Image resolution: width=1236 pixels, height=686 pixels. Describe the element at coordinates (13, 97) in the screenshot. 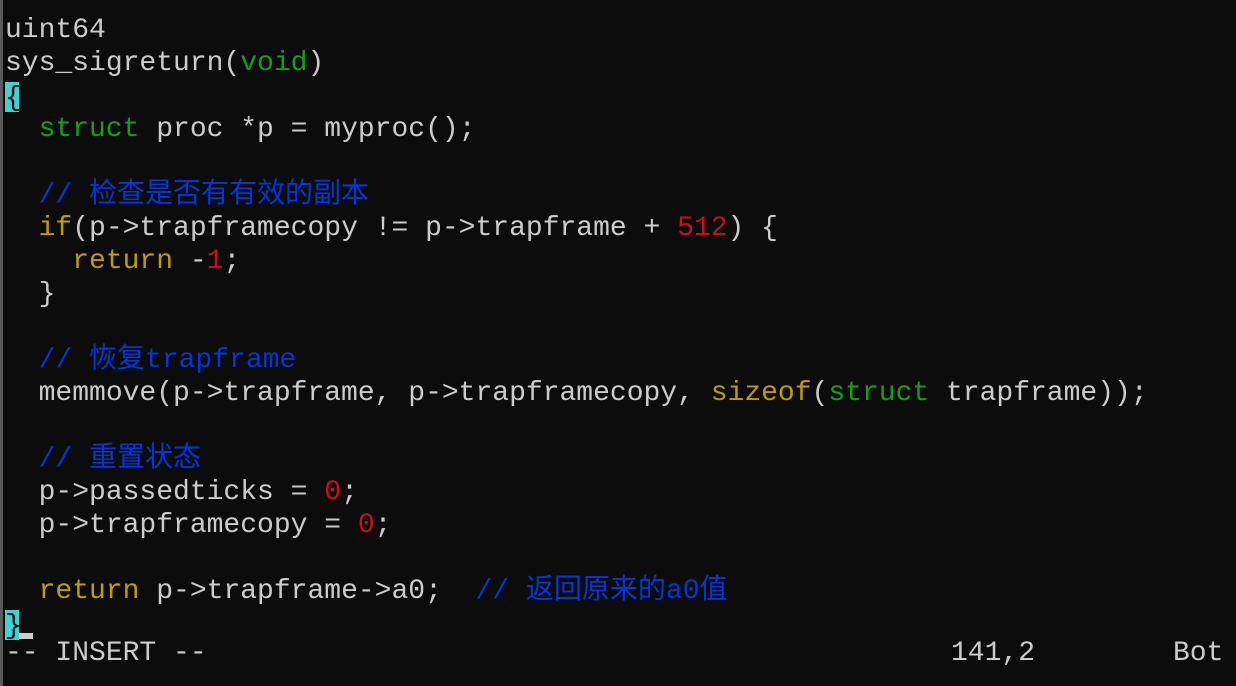

I see `matched-brace: {` at that location.